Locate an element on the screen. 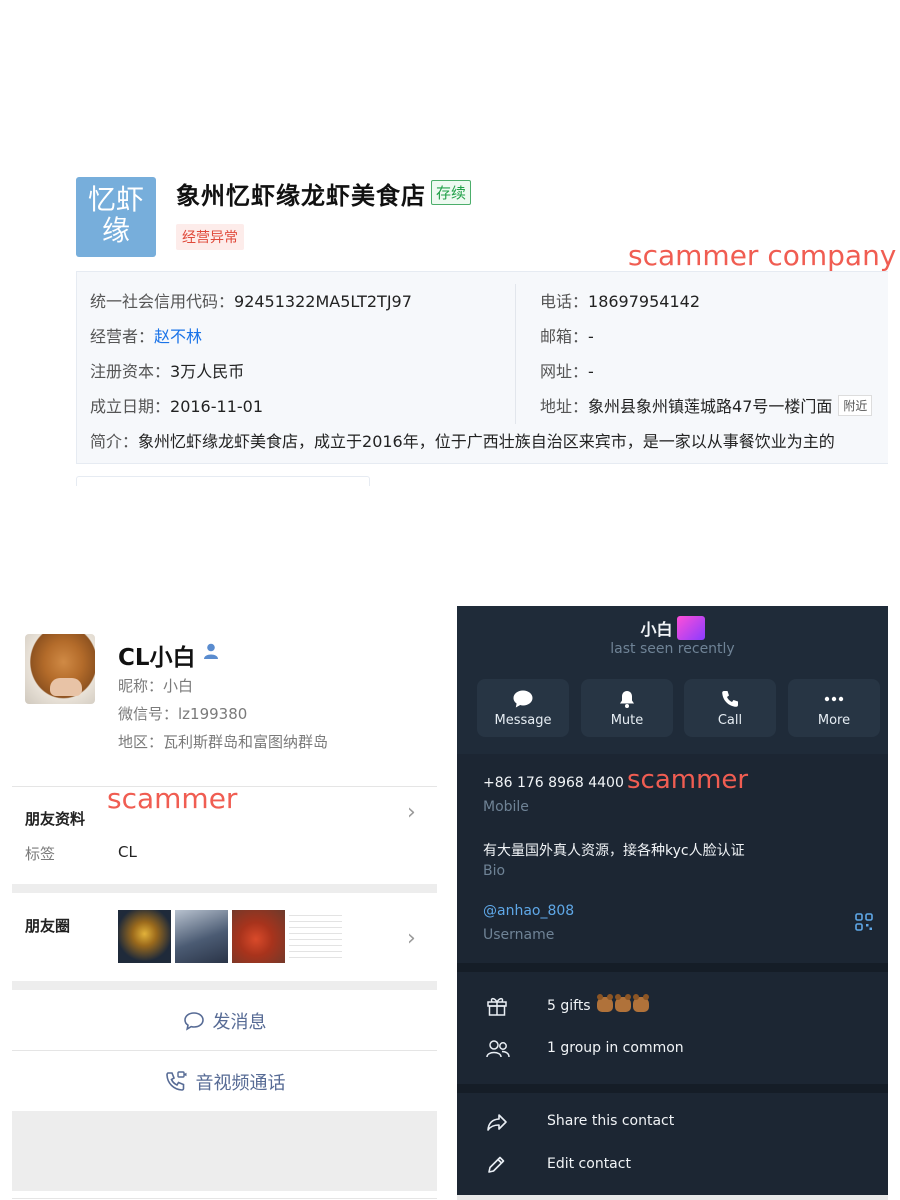 The image size is (900, 1200). address-value: 象州县象州镇莲城路47号一楼门面 is located at coordinates (710, 406).